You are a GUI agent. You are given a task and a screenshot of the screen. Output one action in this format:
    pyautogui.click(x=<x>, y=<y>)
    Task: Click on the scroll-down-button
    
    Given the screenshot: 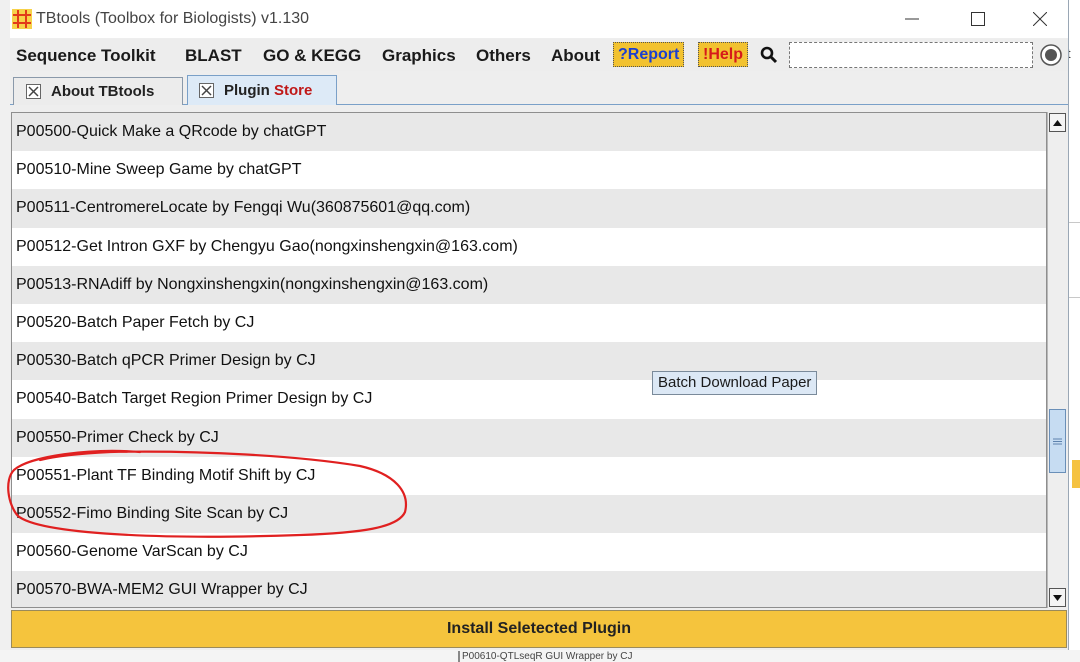 What is the action you would take?
    pyautogui.click(x=1057, y=597)
    